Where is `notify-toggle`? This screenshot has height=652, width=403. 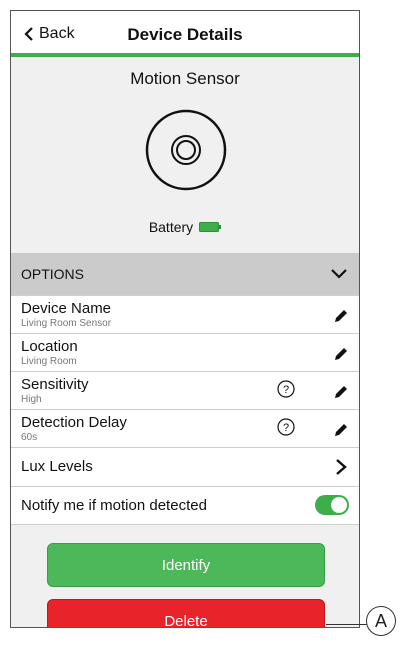 notify-toggle is located at coordinates (332, 505).